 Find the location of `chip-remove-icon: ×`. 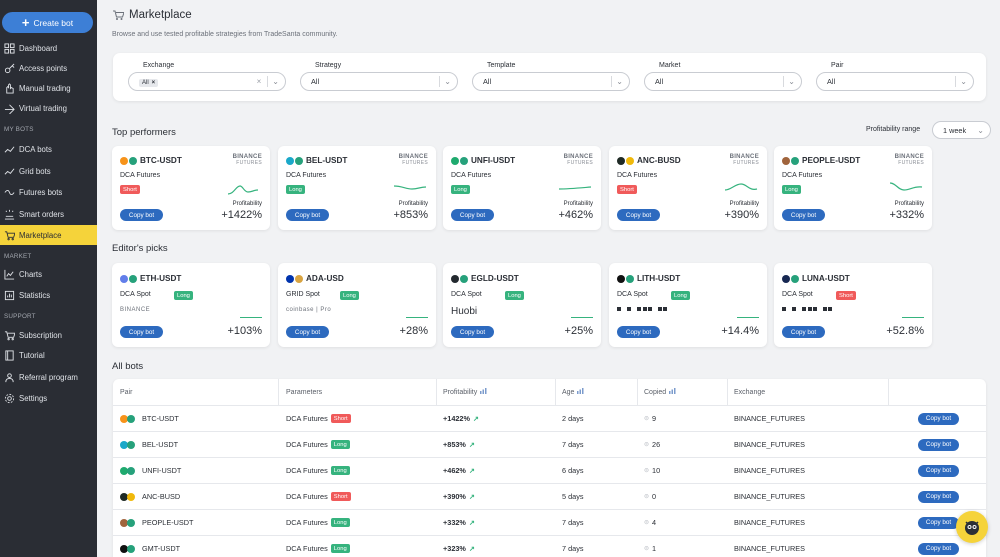

chip-remove-icon: × is located at coordinates (154, 83).